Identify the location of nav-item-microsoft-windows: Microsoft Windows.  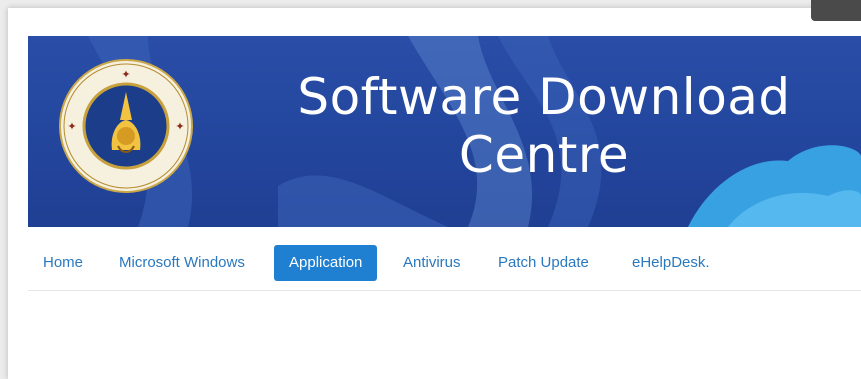
(182, 263).